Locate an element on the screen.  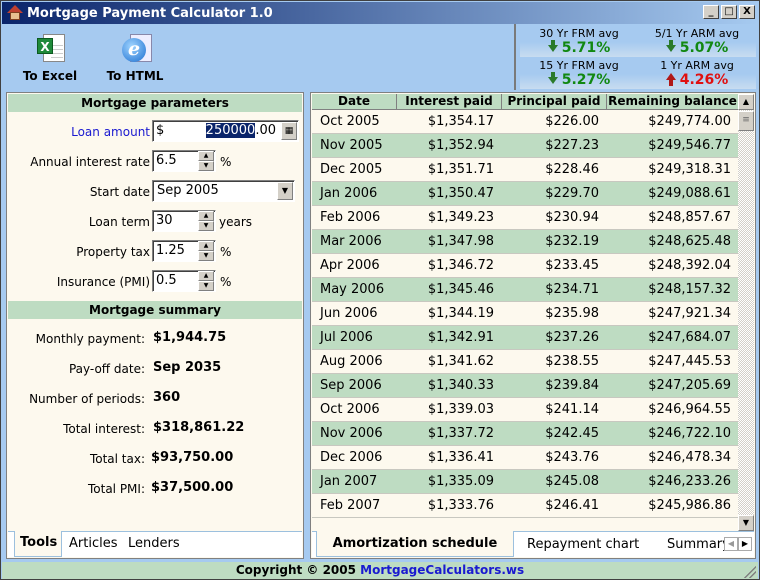
tab-lenders: Lenders is located at coordinates (154, 545).